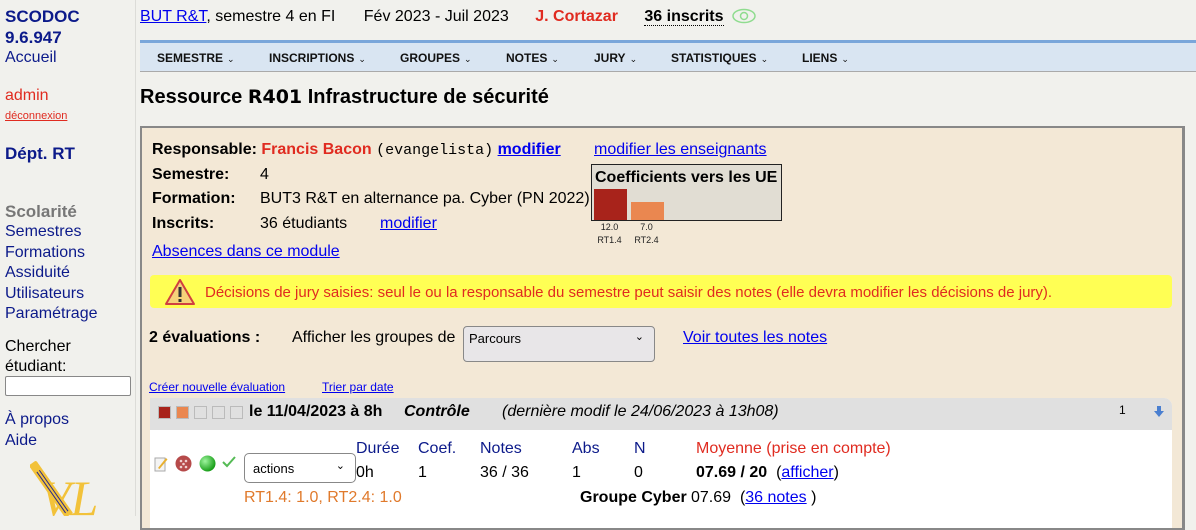  I want to click on responsable-name: Francis Bacon, so click(316, 149).